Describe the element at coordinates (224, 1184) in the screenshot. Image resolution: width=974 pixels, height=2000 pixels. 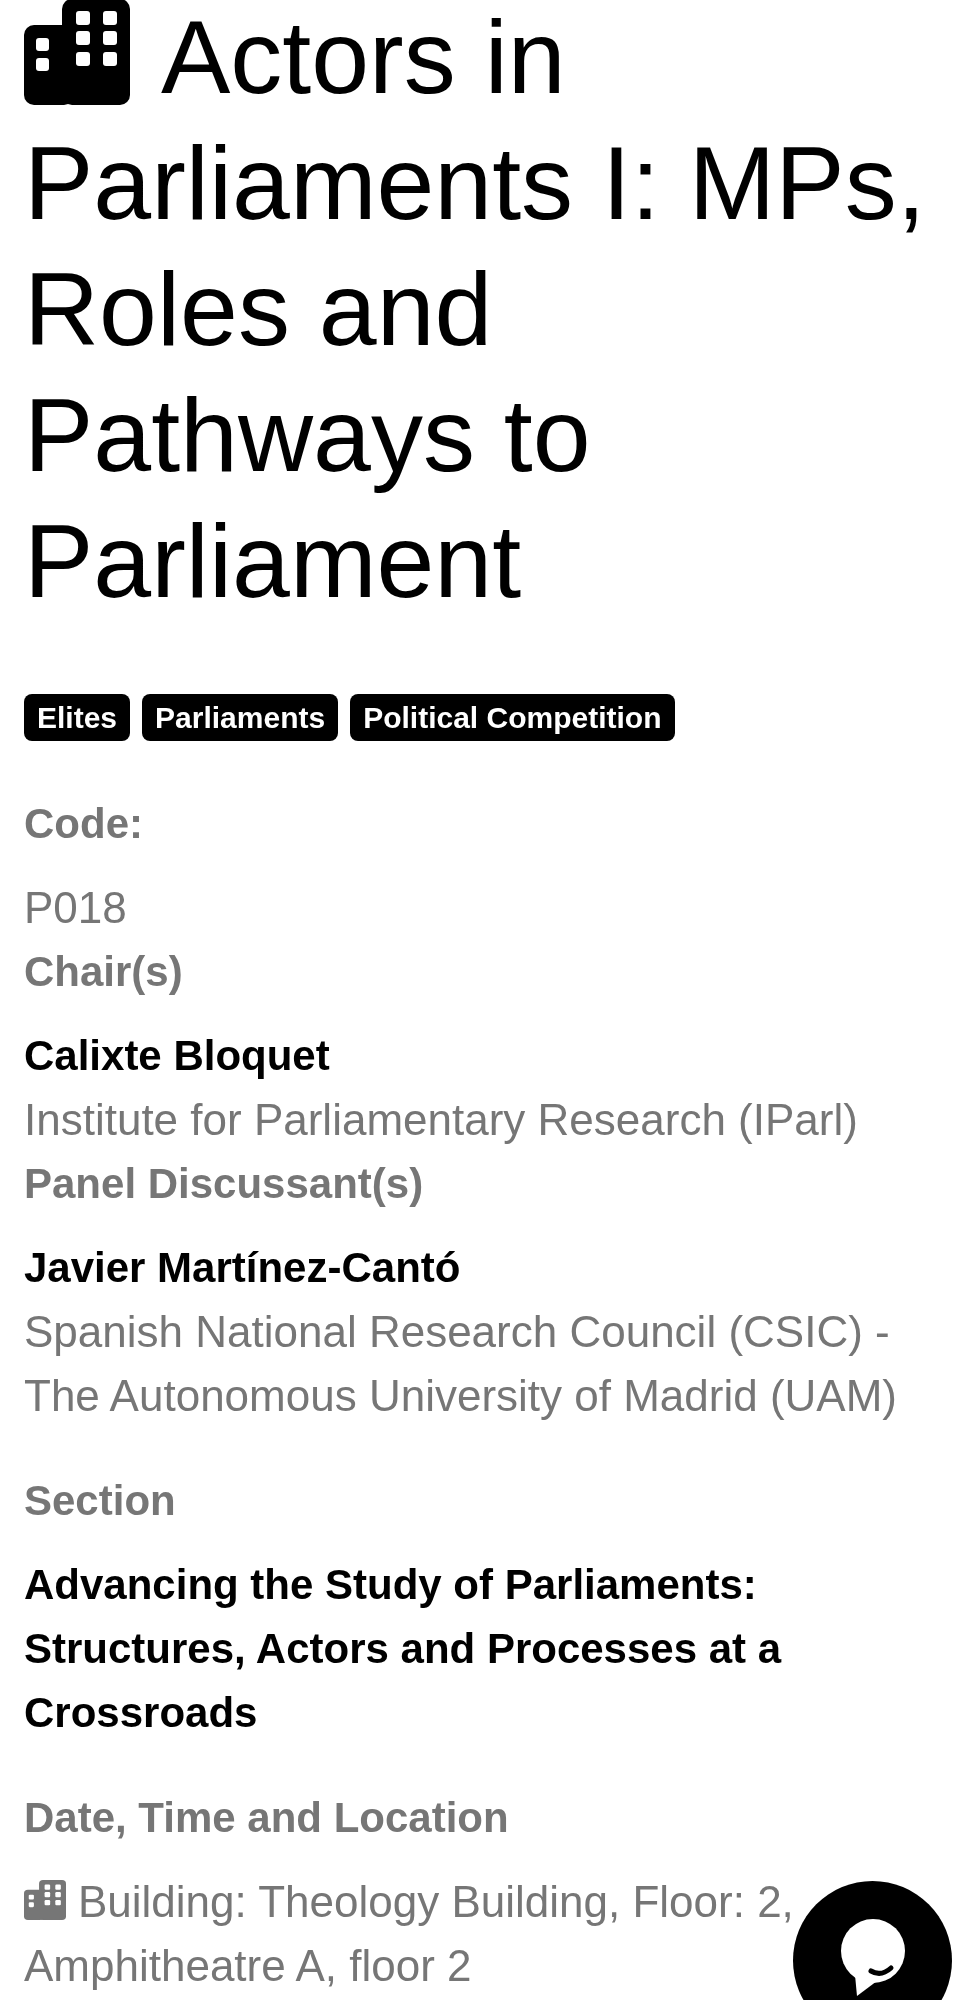
I see `discussants-label: Panel Discussant(s)` at that location.